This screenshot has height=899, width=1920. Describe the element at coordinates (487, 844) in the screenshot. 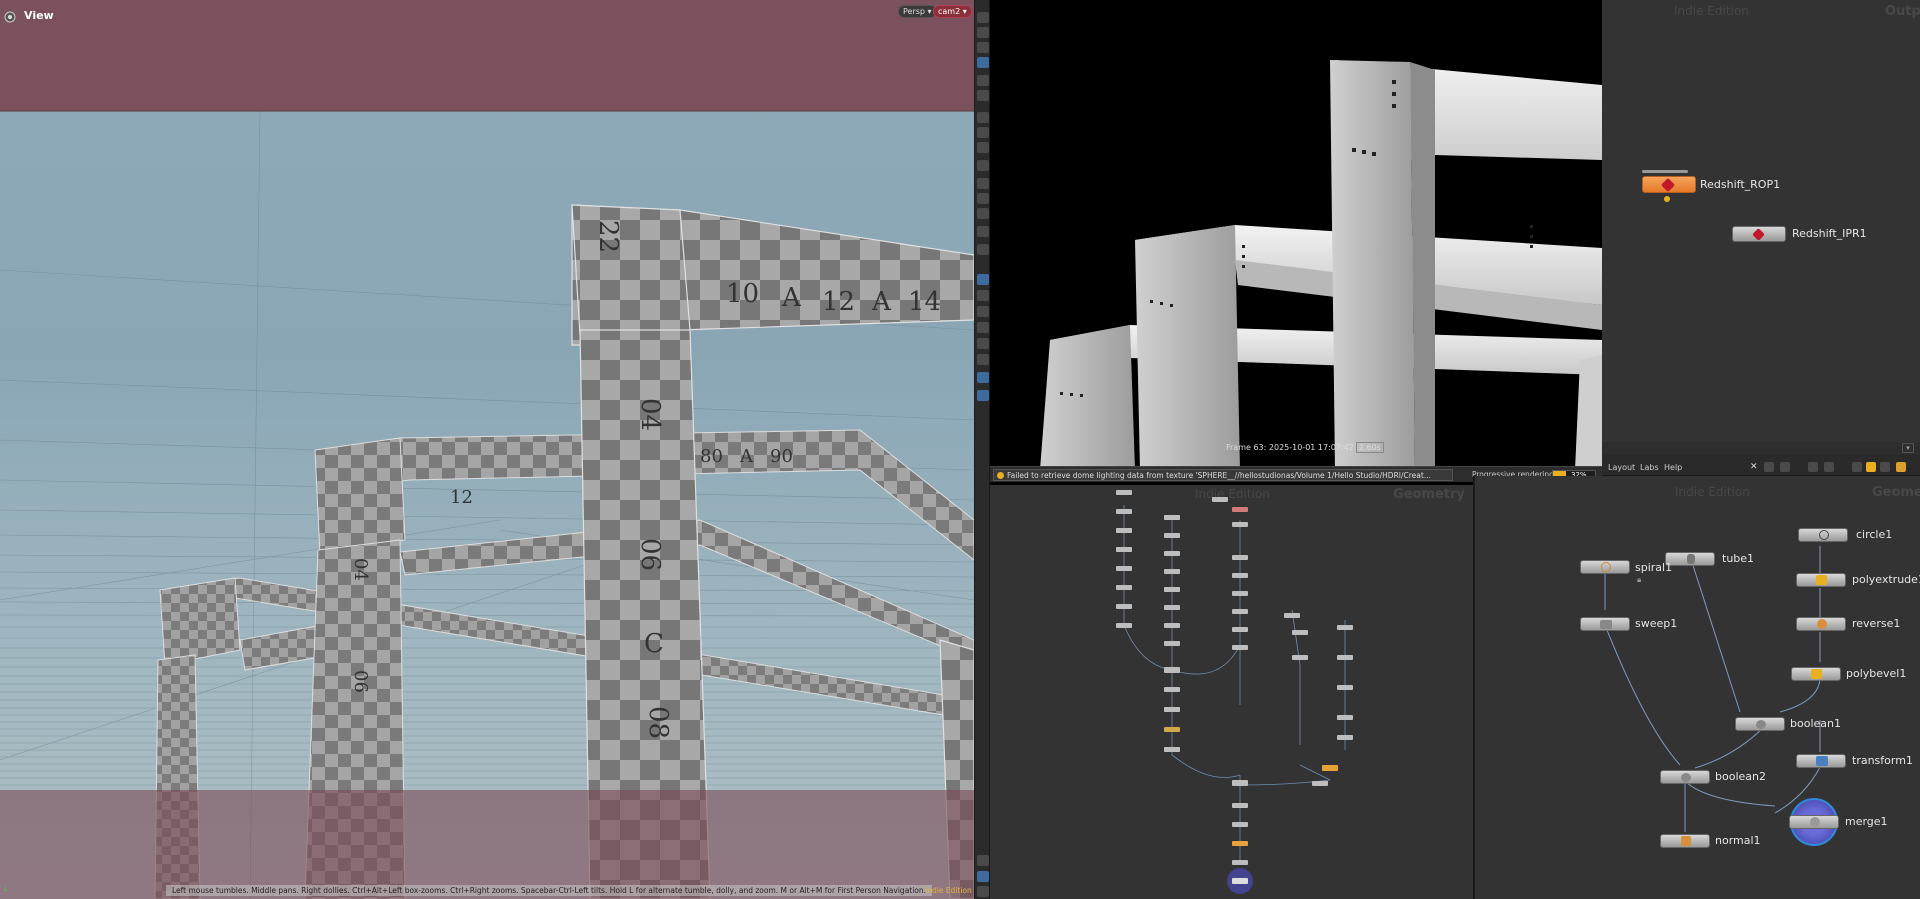

I see `selection-band-bottom` at that location.